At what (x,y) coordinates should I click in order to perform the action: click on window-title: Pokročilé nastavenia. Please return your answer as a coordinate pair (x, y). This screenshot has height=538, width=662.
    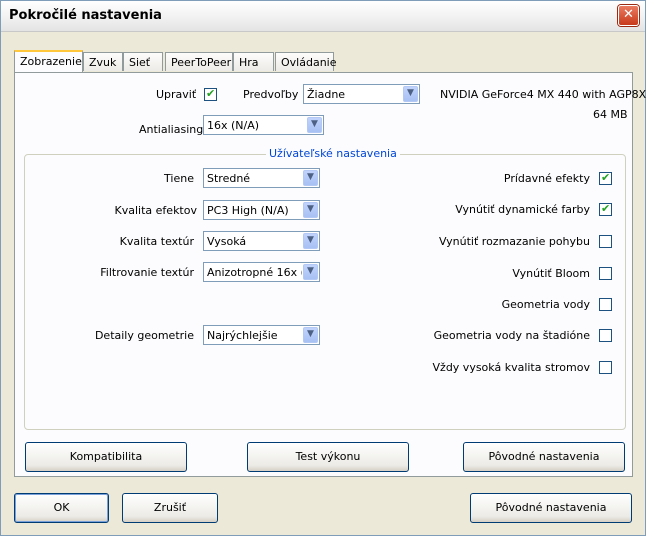
    Looking at the image, I should click on (85, 15).